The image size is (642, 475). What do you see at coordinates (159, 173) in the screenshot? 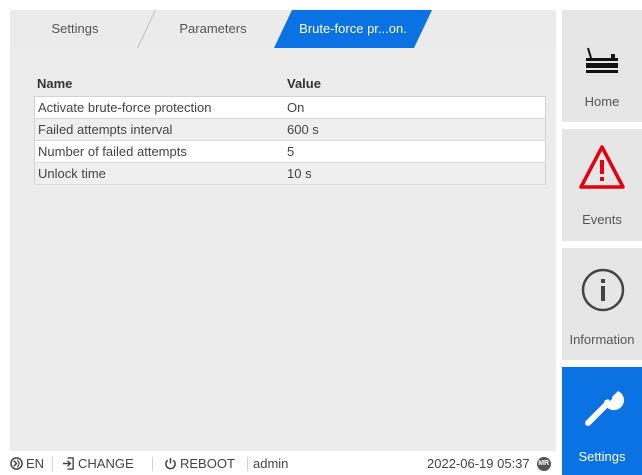
I see `row-name: Unlock time` at bounding box center [159, 173].